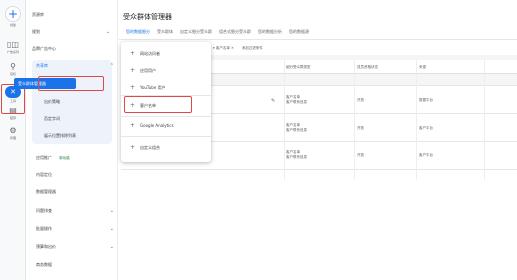  What do you see at coordinates (46, 191) in the screenshot?
I see `sidebar-label: 数据管理器` at bounding box center [46, 191].